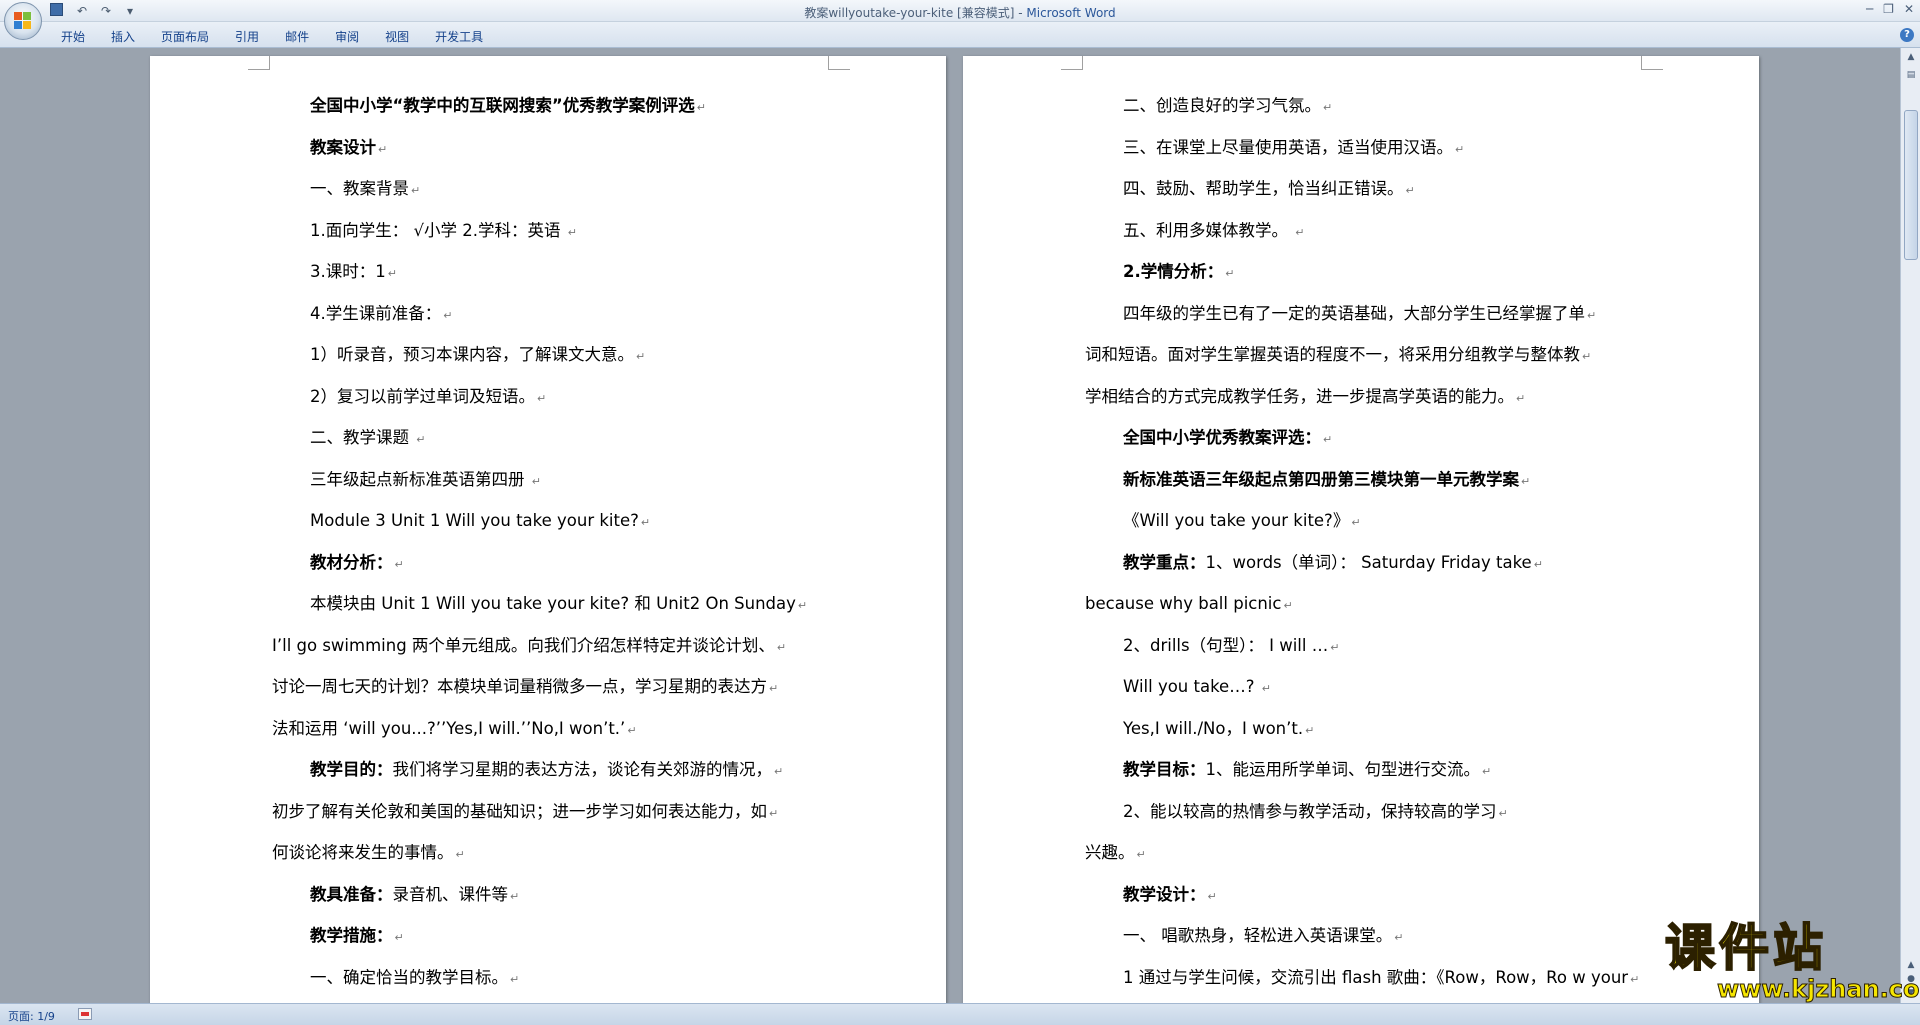 This screenshot has width=1920, height=1025. Describe the element at coordinates (582, 769) in the screenshot. I see `line-text: 我们将学习星期的表达方法，谈论有关郊游的情况，` at that location.